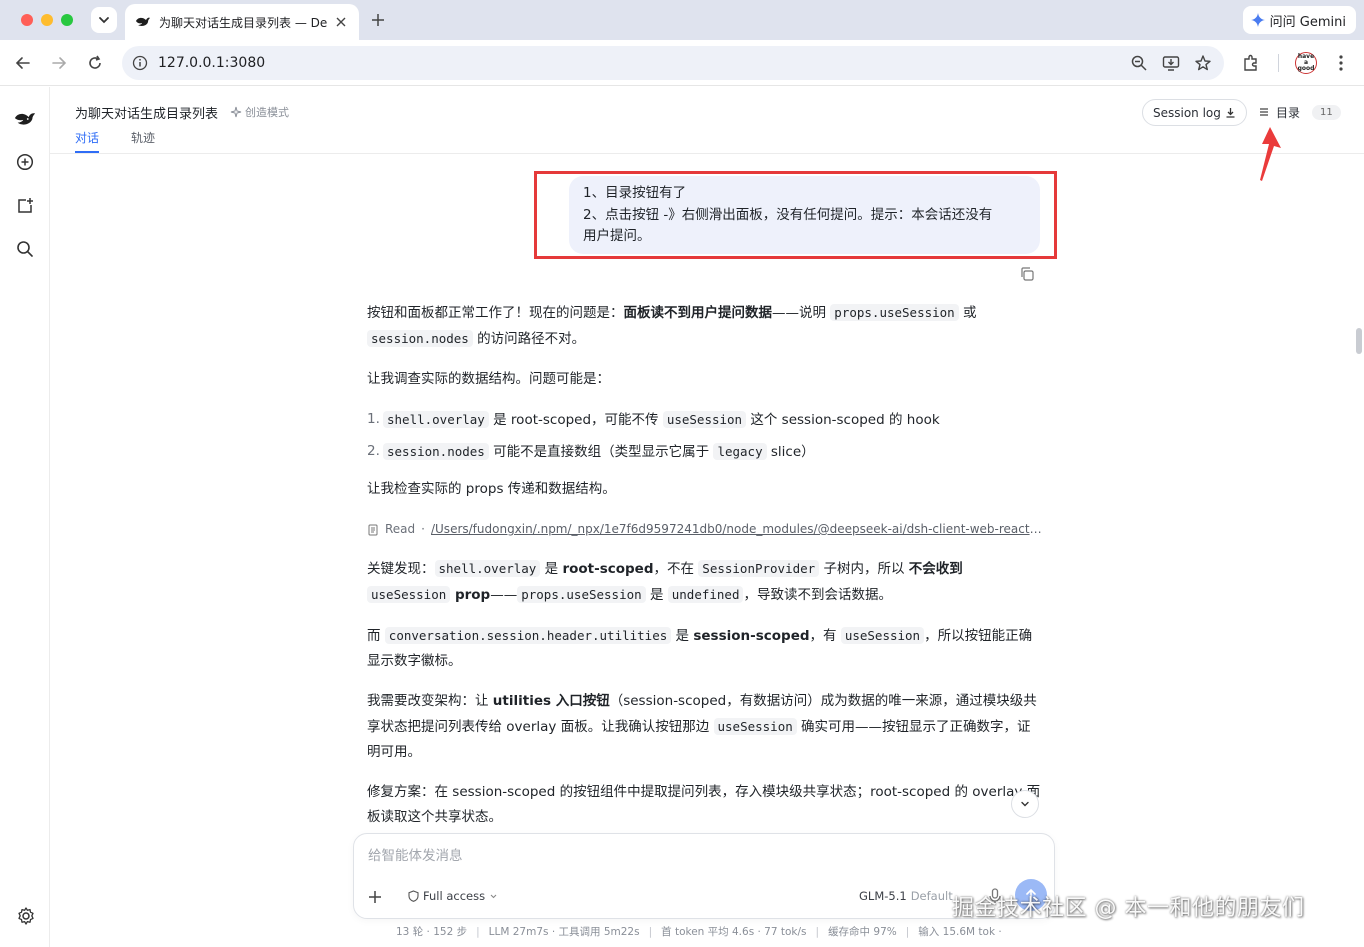  Describe the element at coordinates (707, 120) in the screenshot. I see `conversation-header: 为聊天对话生成目录列表 创造模式 对话 轨迹 Session log 目录 11` at that location.